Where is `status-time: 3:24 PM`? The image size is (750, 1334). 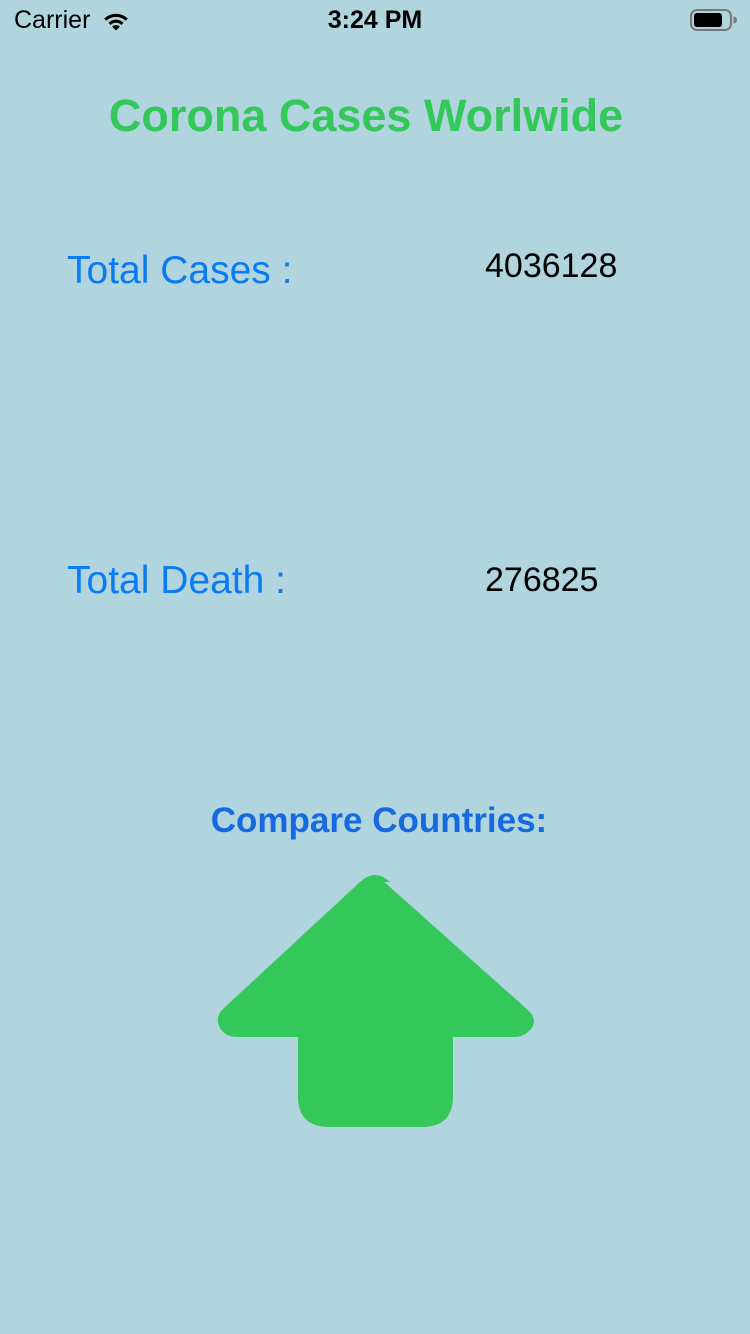 status-time: 3:24 PM is located at coordinates (375, 20).